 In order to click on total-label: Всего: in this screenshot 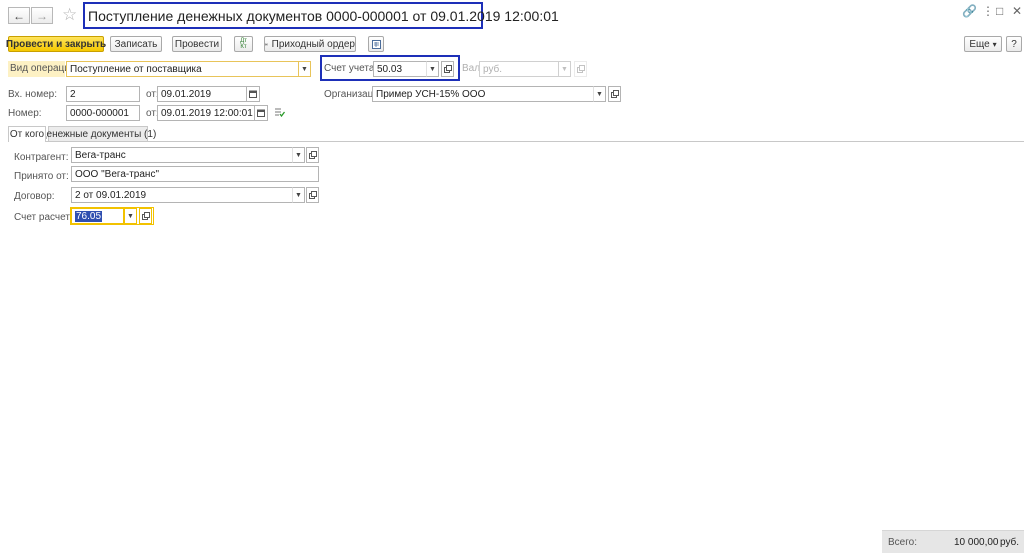, I will do `click(902, 542)`.